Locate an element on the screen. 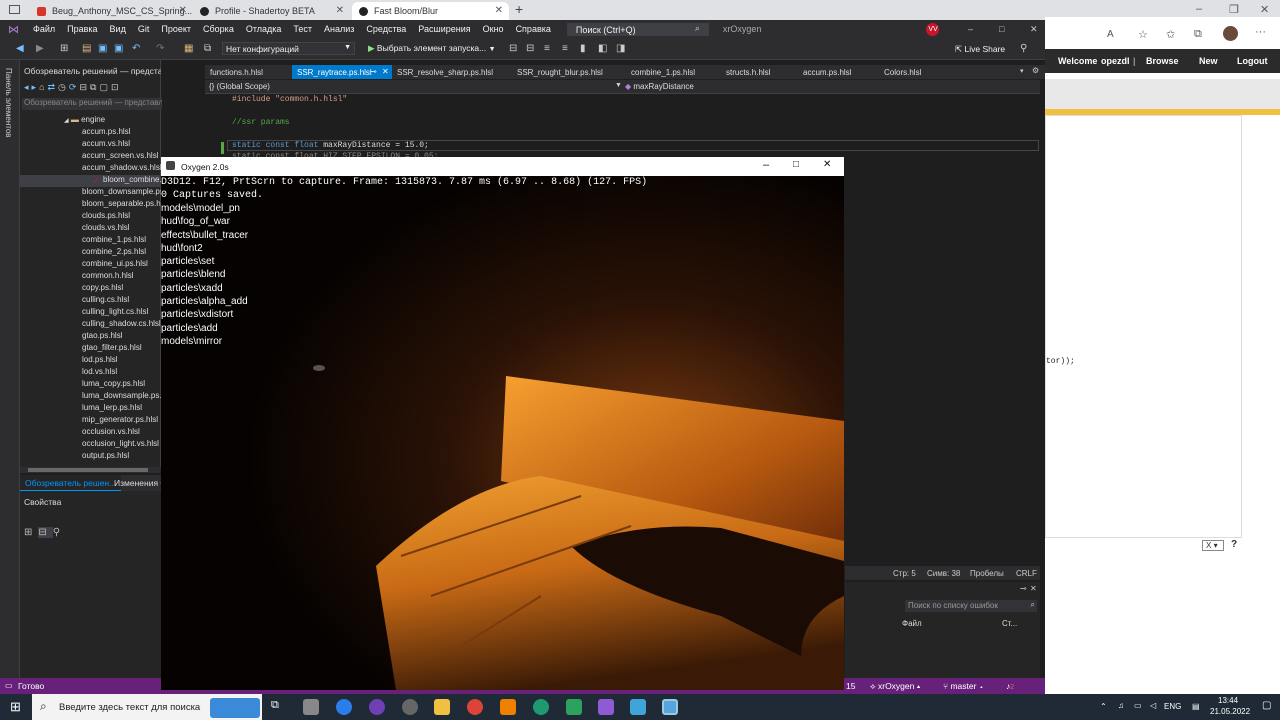  tab-combine-1: combine_1.ps.hlsl is located at coordinates (662, 72).